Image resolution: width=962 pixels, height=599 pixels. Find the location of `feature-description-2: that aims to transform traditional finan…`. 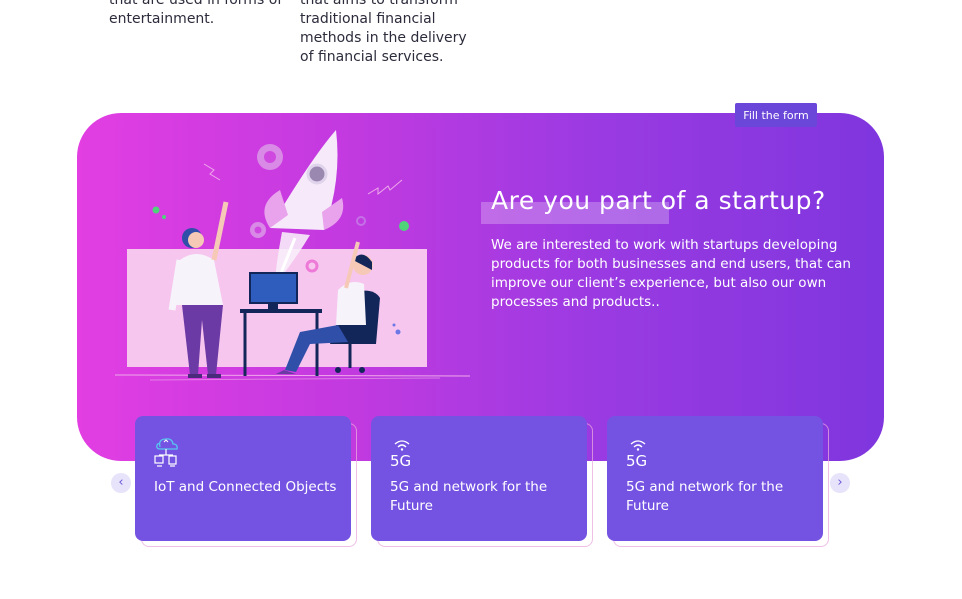

feature-description-2: that aims to transform traditional finan… is located at coordinates (383, 32).